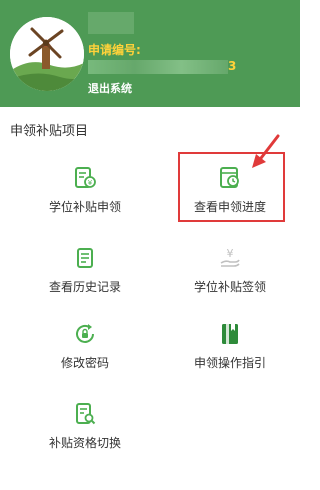 This screenshot has width=320, height=490. I want to click on subsidy-apply-icon: ¥, so click(85, 178).